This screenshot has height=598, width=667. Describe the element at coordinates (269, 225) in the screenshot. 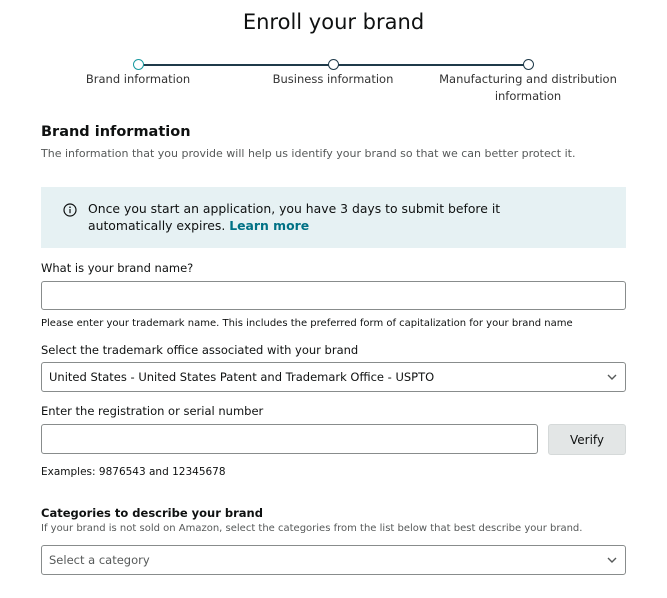

I see `learn-more-link: Learn more` at that location.